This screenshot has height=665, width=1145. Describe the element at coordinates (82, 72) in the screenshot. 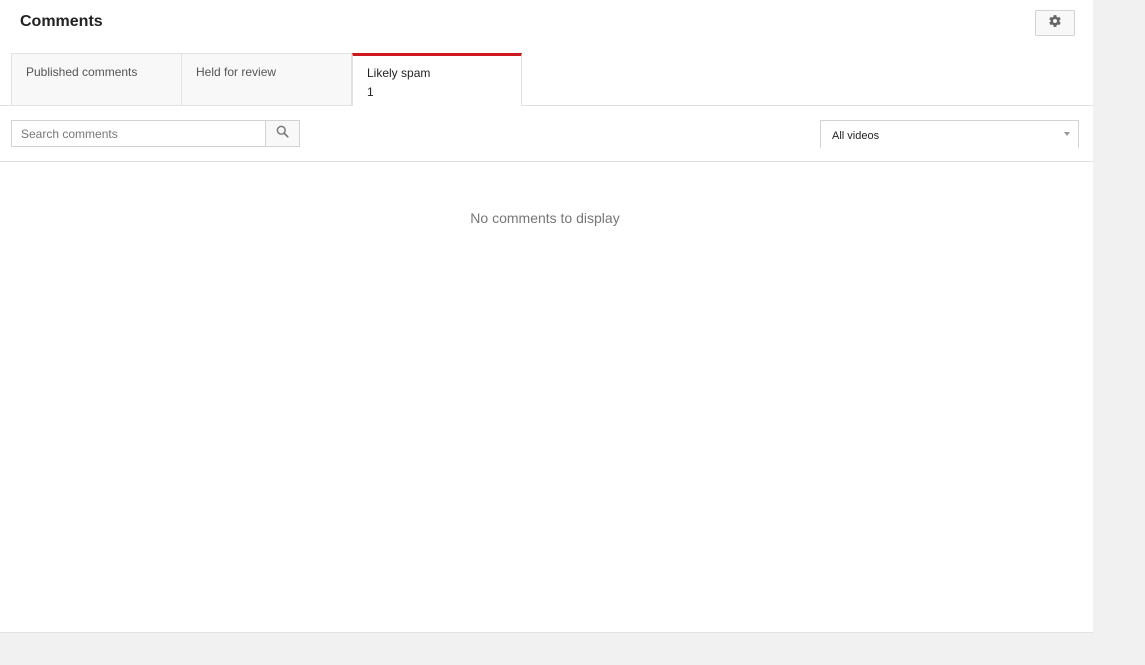

I see `tab-label: Published comments` at that location.